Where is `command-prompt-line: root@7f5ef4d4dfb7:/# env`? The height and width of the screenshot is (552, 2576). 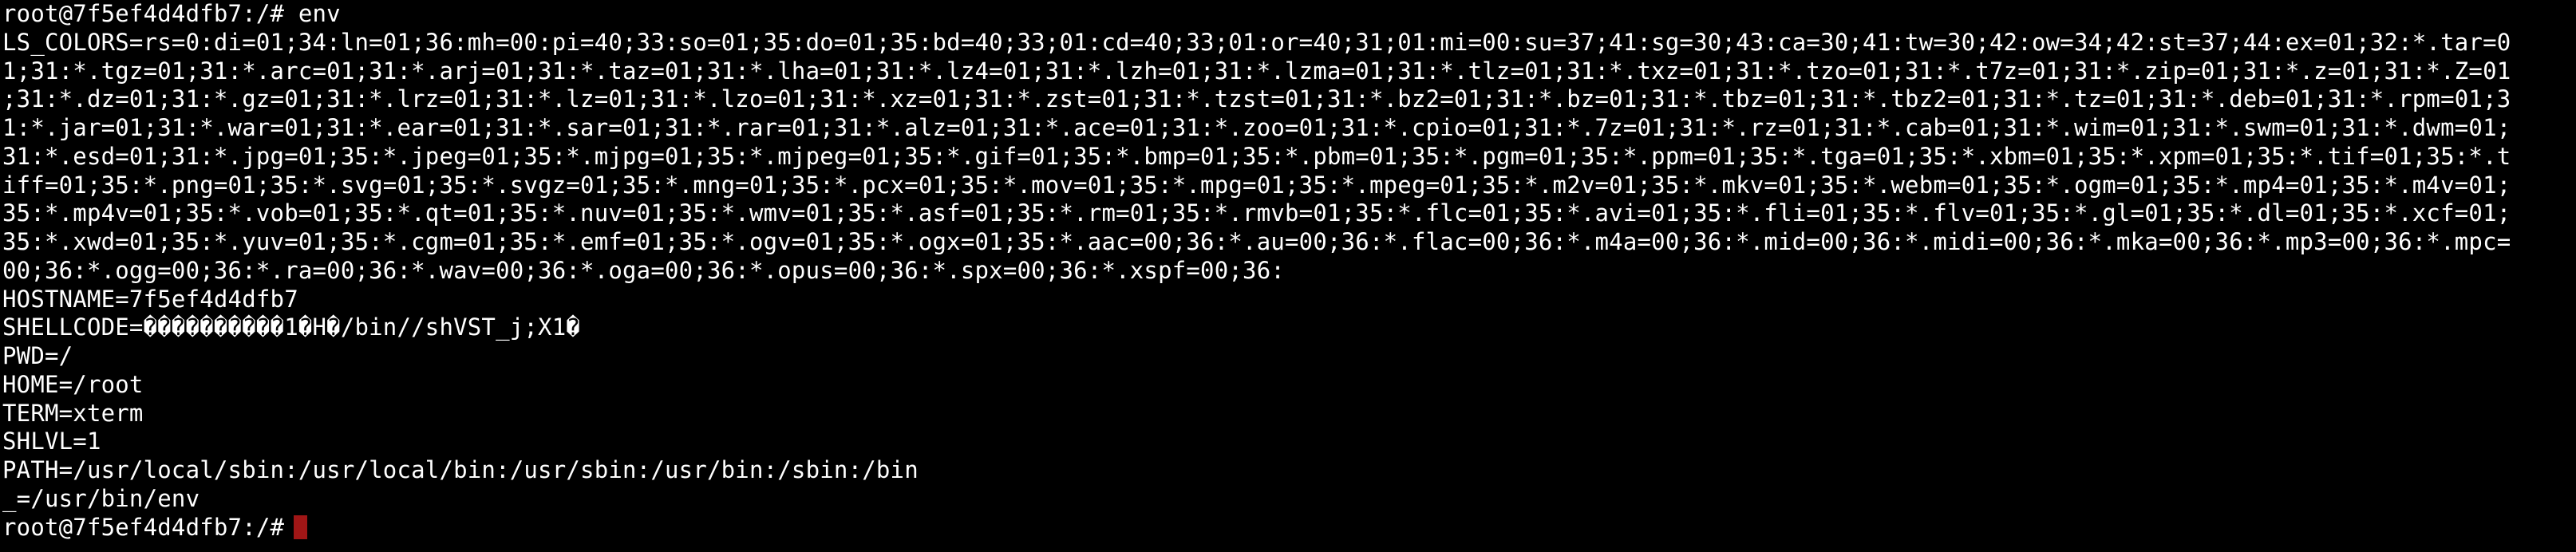 command-prompt-line: root@7f5ef4d4dfb7:/# env is located at coordinates (171, 14).